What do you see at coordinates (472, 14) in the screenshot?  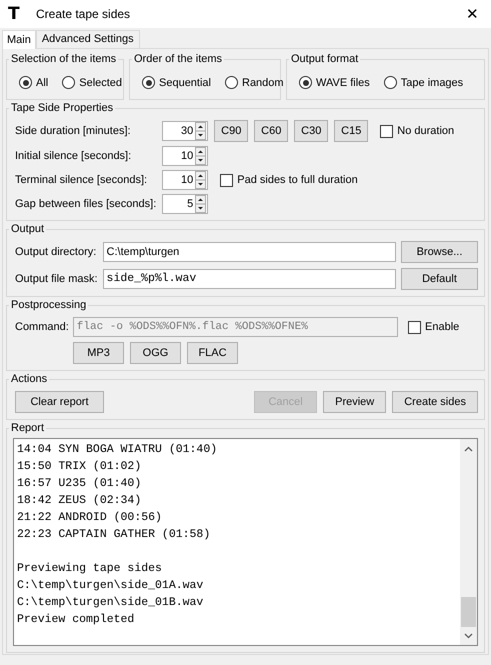 I see `close-button: ✕` at bounding box center [472, 14].